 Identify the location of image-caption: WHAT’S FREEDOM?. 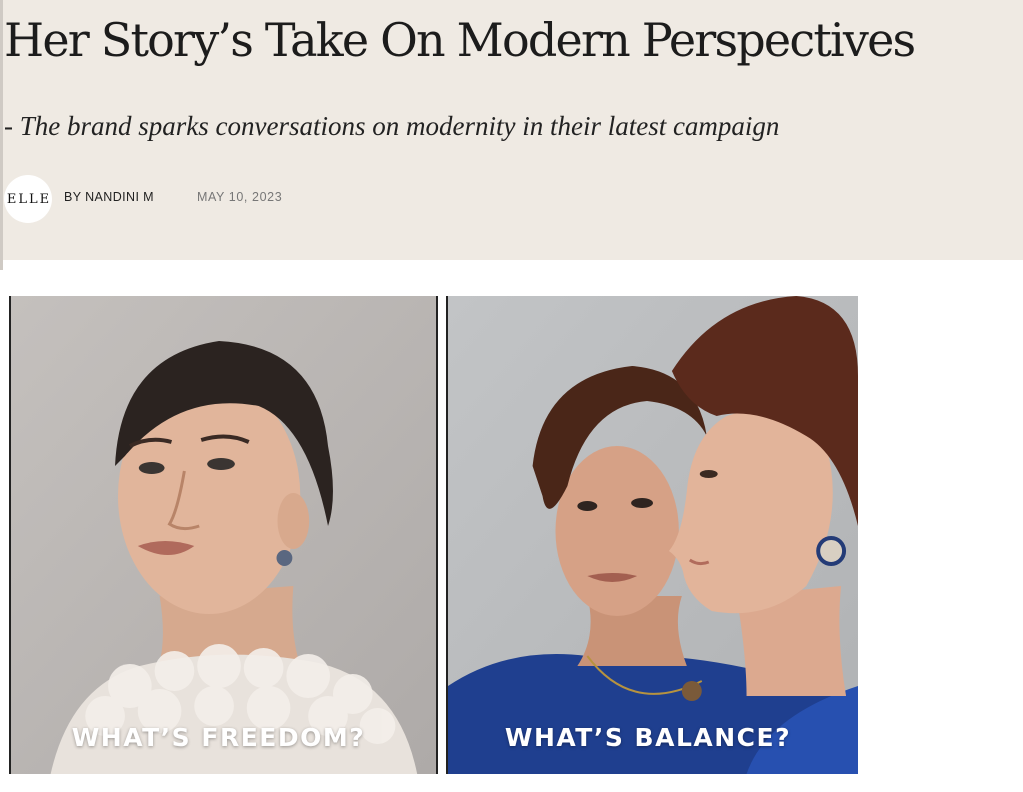
(218, 737).